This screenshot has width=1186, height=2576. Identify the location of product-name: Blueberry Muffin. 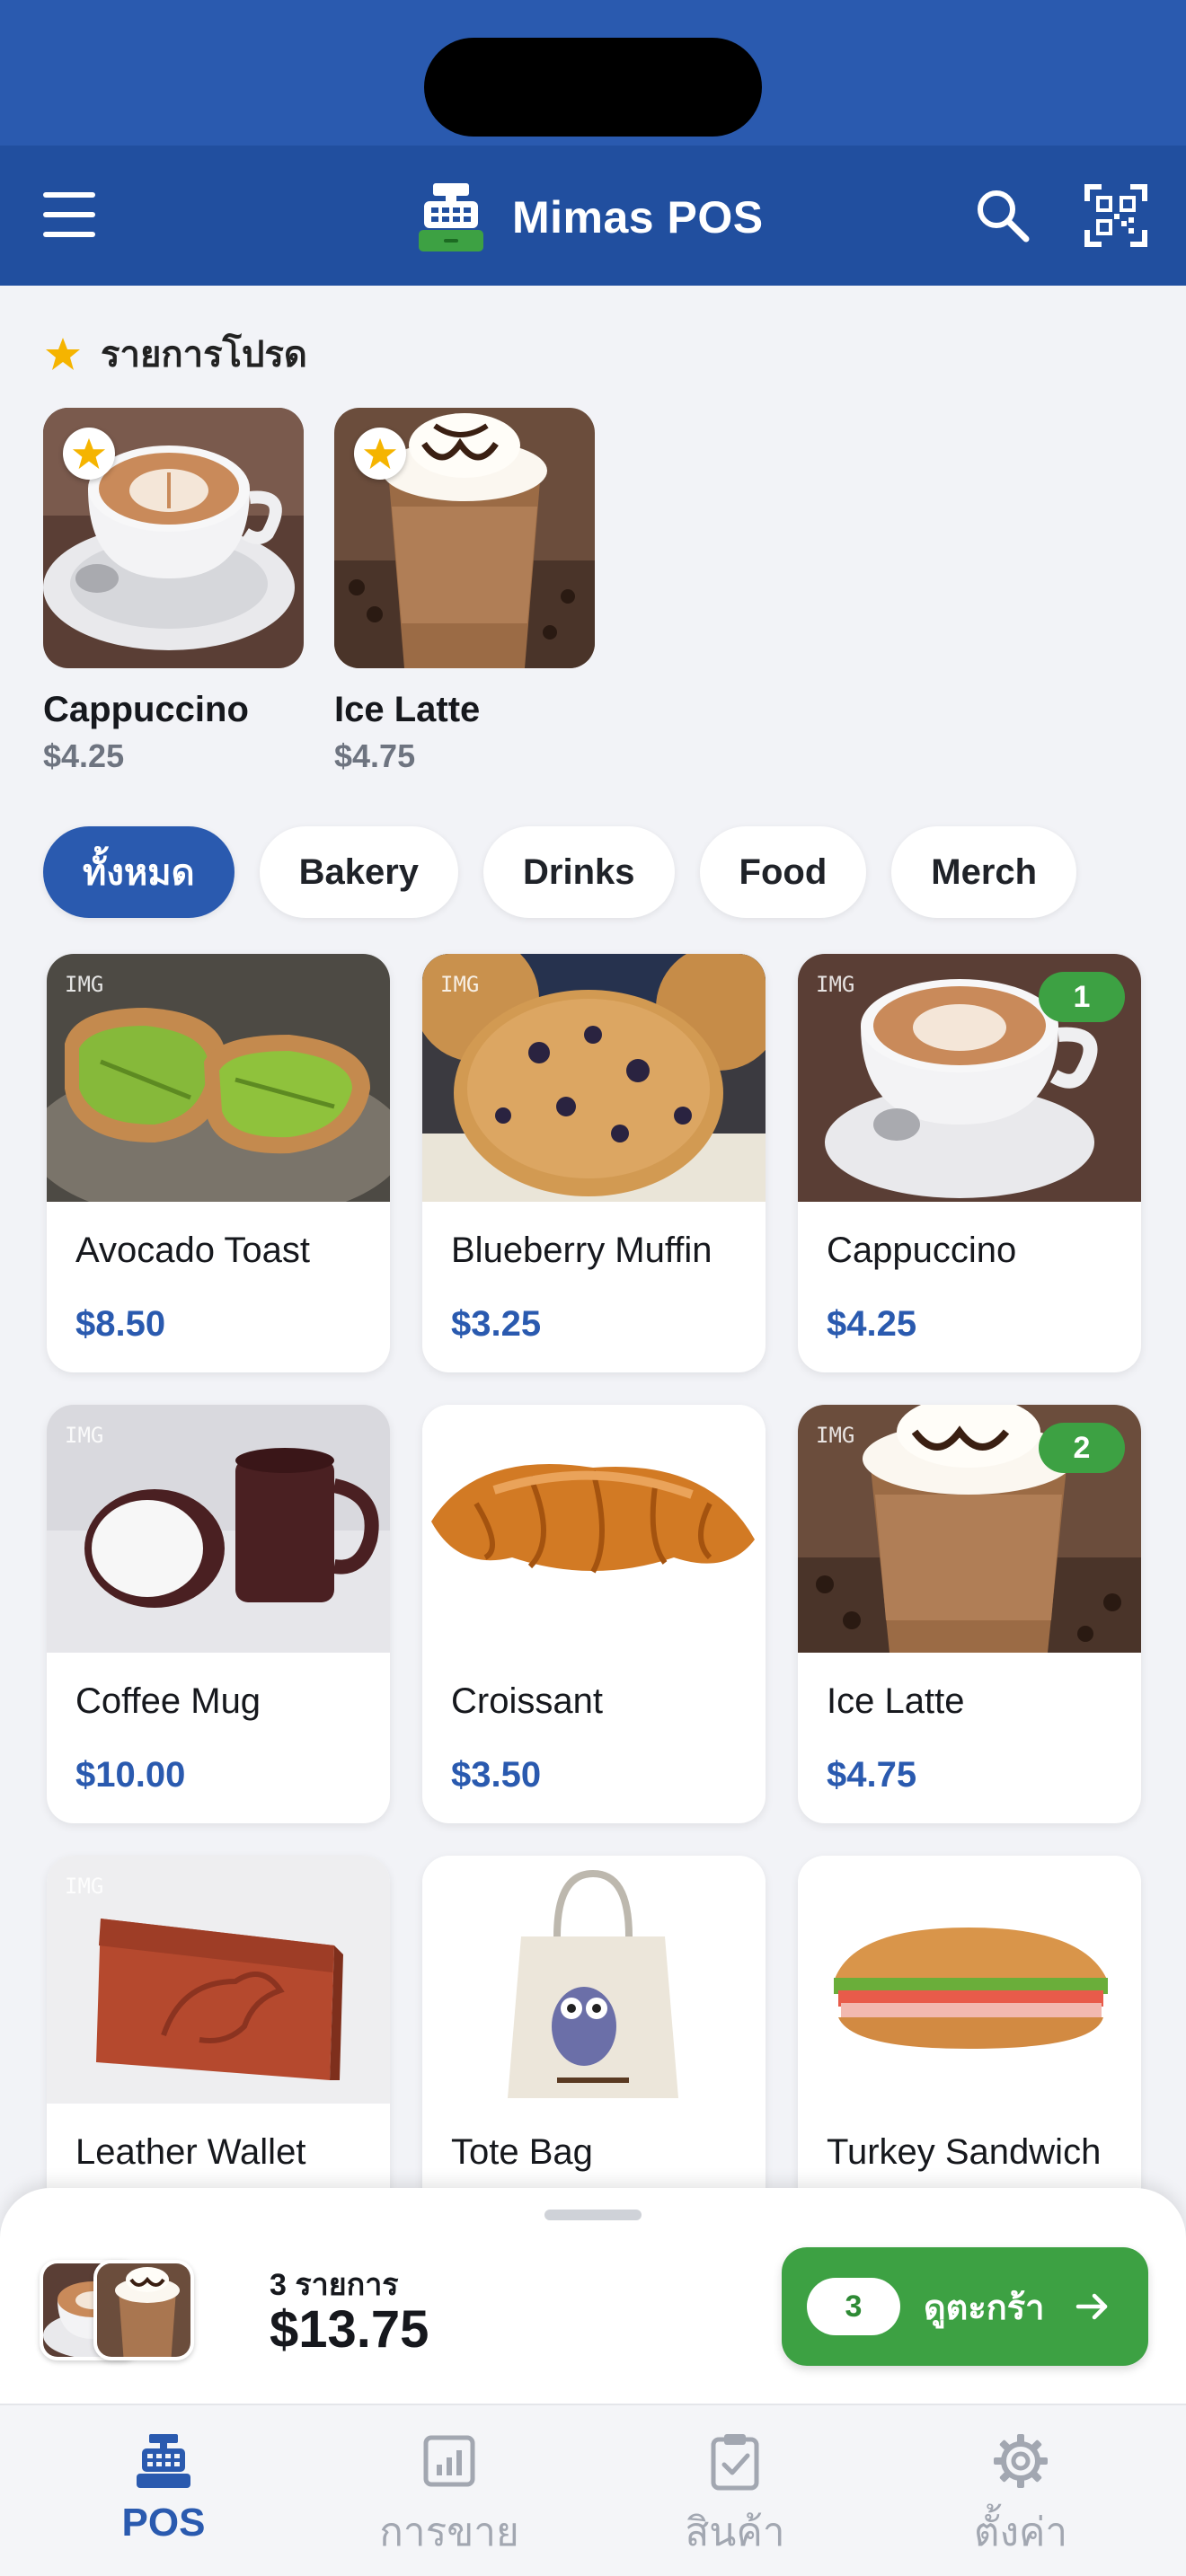
(581, 1250).